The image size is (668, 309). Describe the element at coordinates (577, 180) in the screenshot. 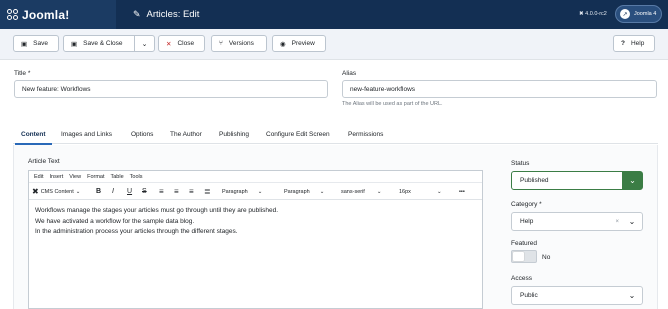

I see `status-select: Published ⌄` at that location.